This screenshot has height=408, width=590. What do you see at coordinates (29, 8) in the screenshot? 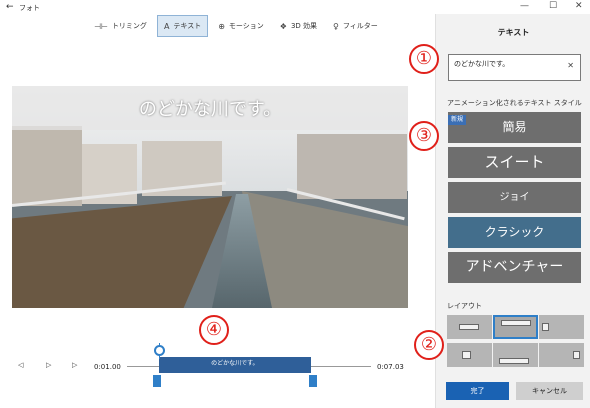
I see `app-title: フォト` at bounding box center [29, 8].